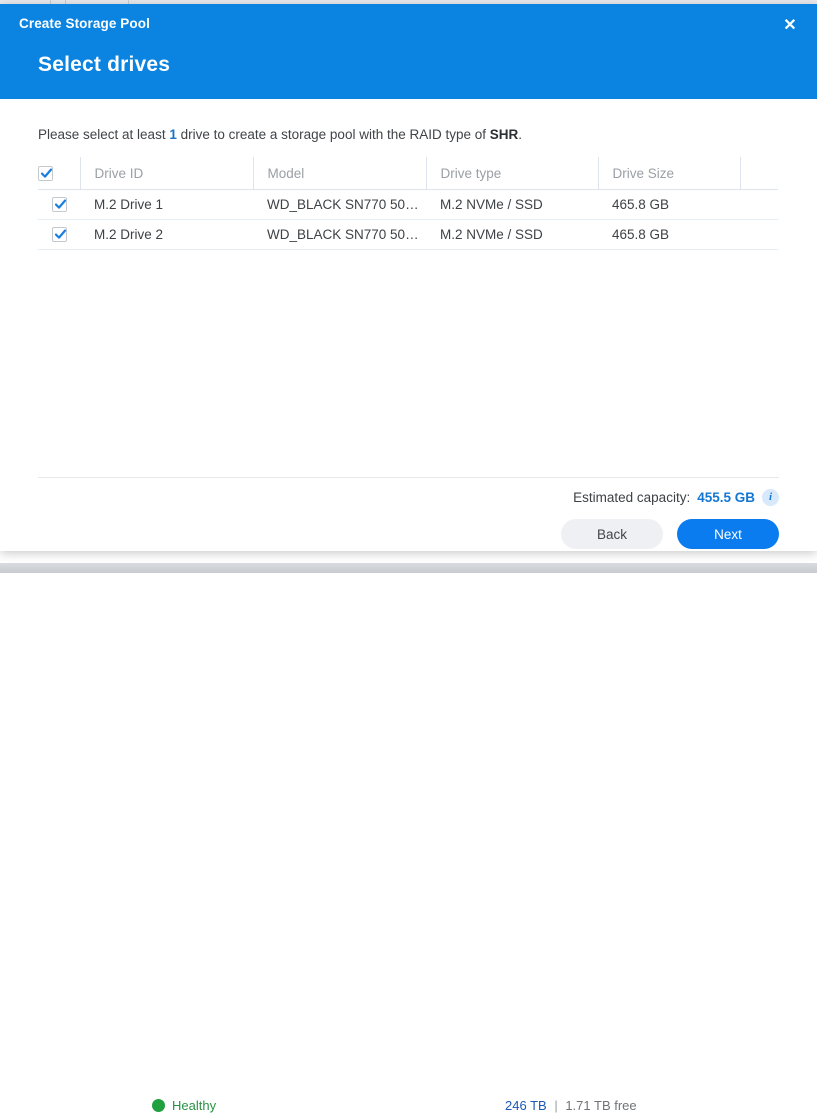  What do you see at coordinates (104, 64) in the screenshot?
I see `dialog-subtitle: Select drives` at bounding box center [104, 64].